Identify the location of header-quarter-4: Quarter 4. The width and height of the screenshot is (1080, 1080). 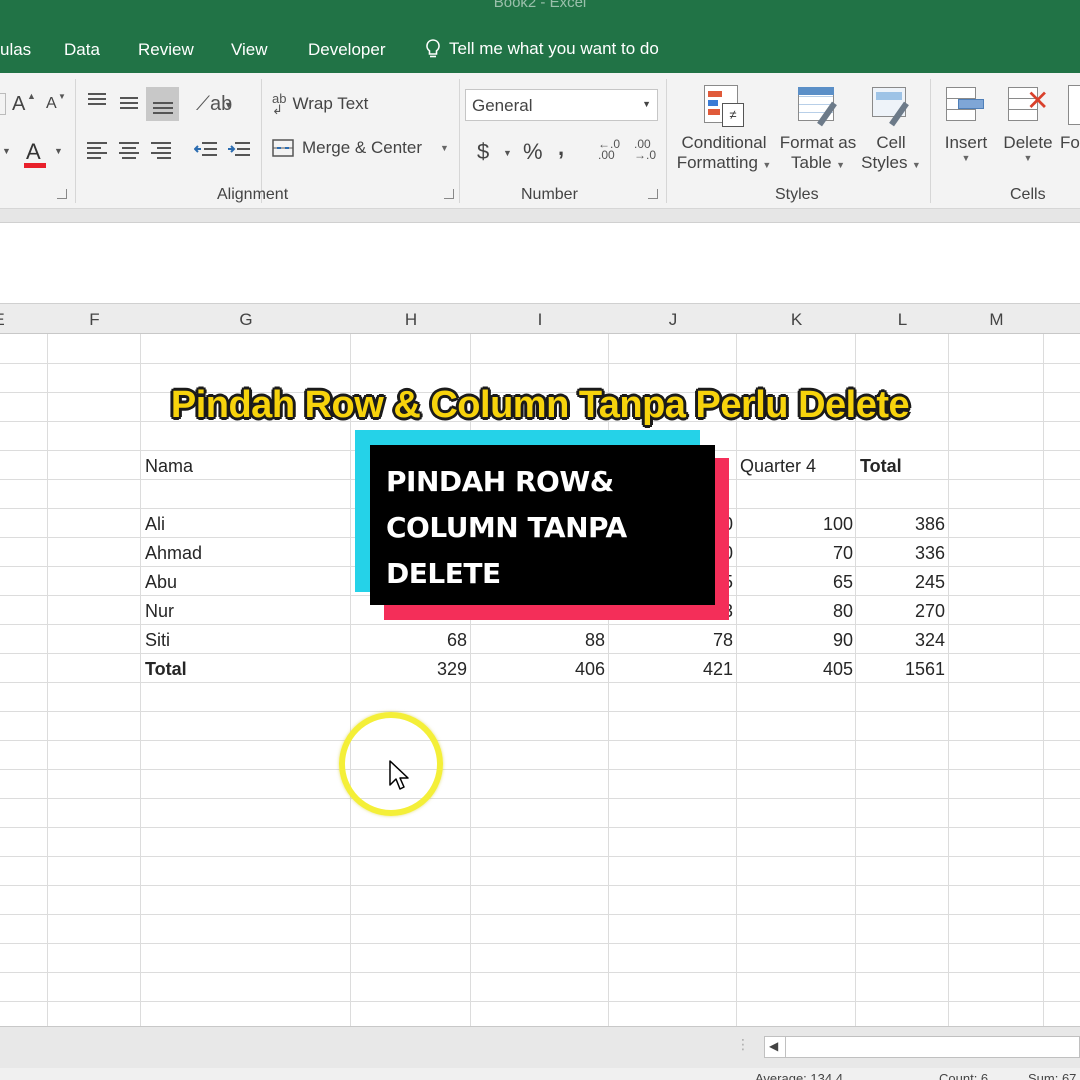
(778, 466).